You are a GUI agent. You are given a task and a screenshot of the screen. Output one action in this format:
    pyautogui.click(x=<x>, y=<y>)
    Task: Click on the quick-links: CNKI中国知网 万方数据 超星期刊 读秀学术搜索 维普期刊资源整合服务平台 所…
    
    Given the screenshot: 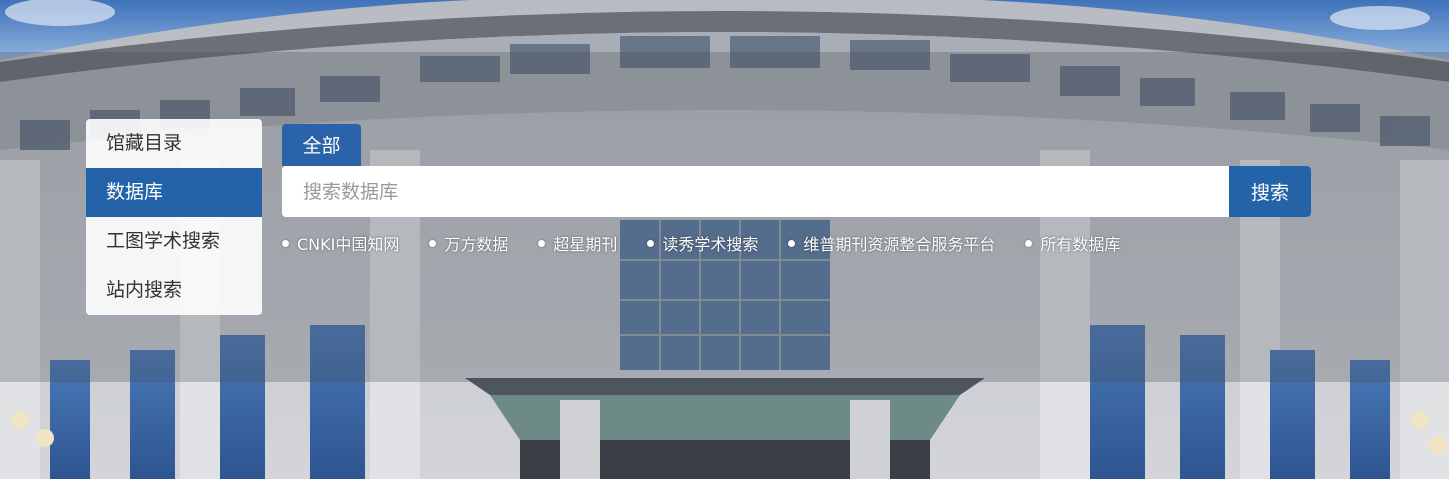 What is the action you would take?
    pyautogui.click(x=701, y=243)
    